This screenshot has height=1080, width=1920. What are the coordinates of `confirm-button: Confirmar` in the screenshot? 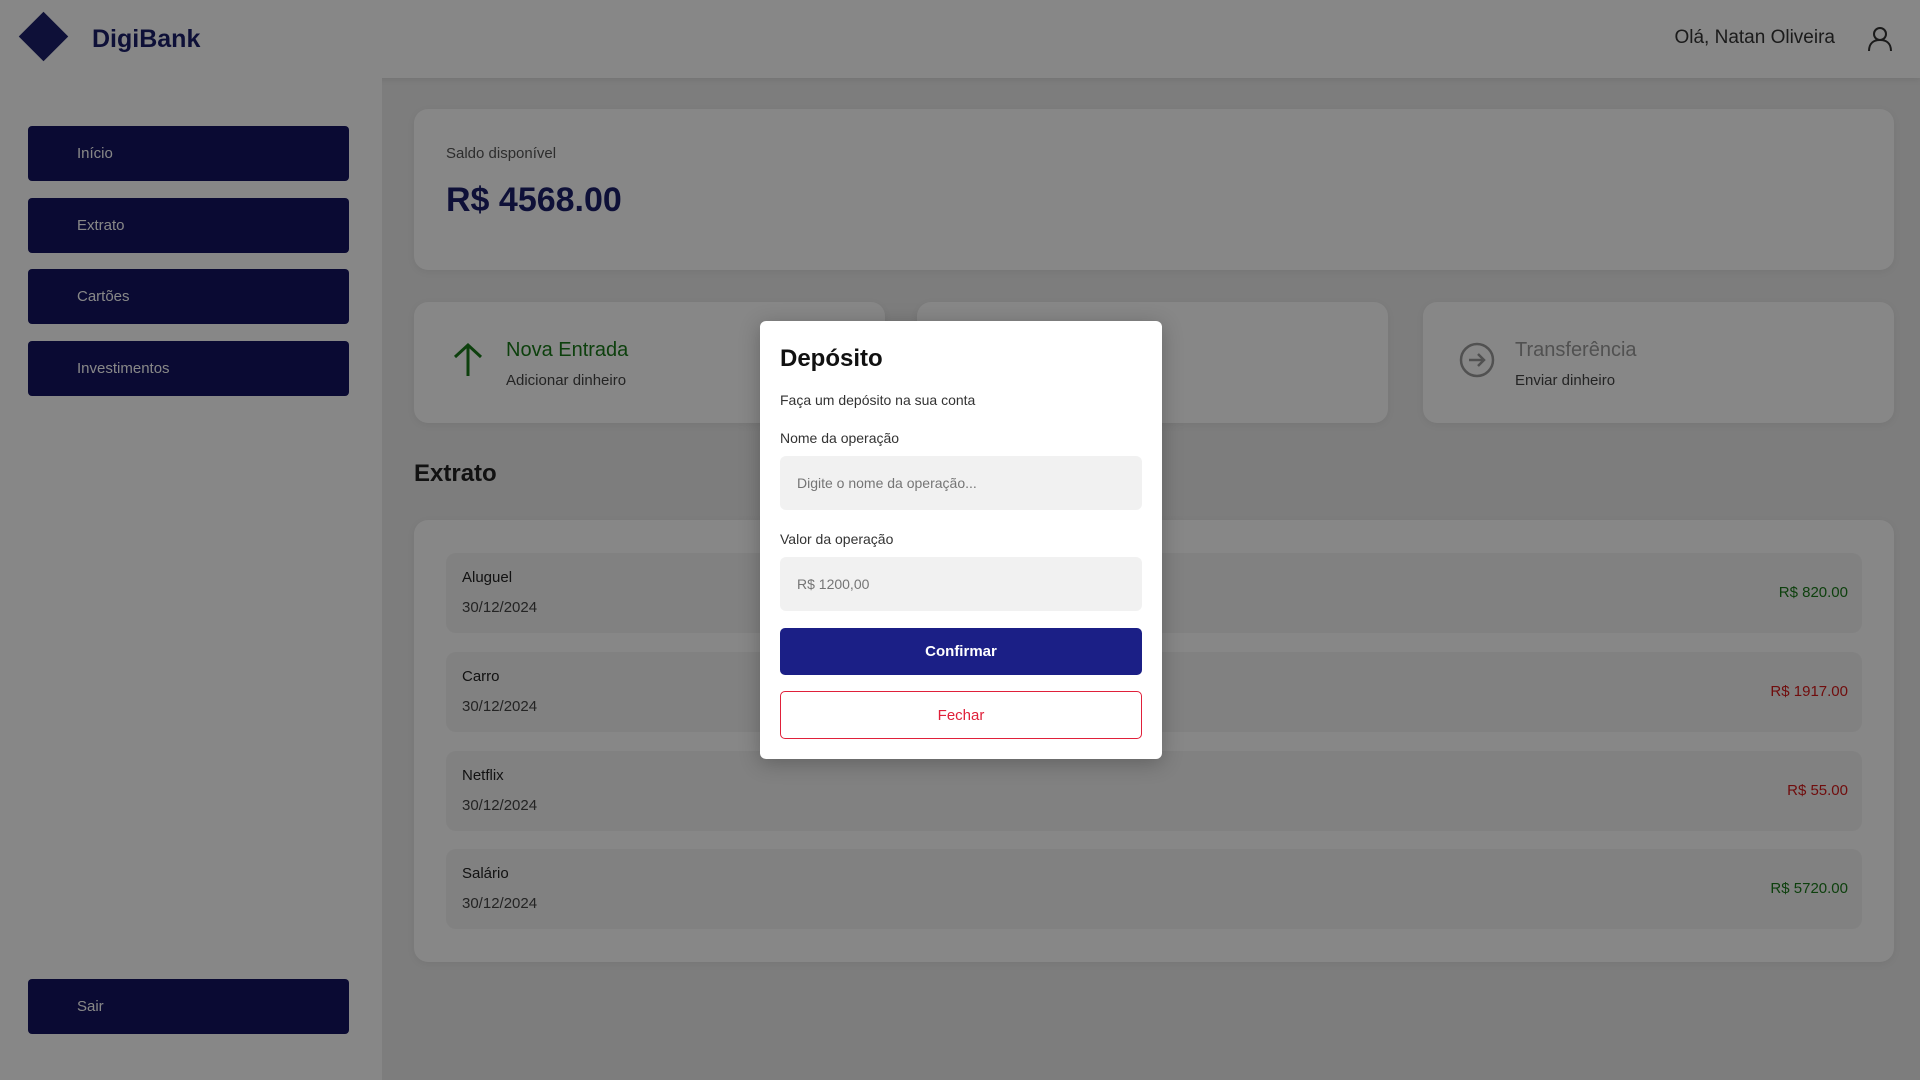 It's located at (961, 651).